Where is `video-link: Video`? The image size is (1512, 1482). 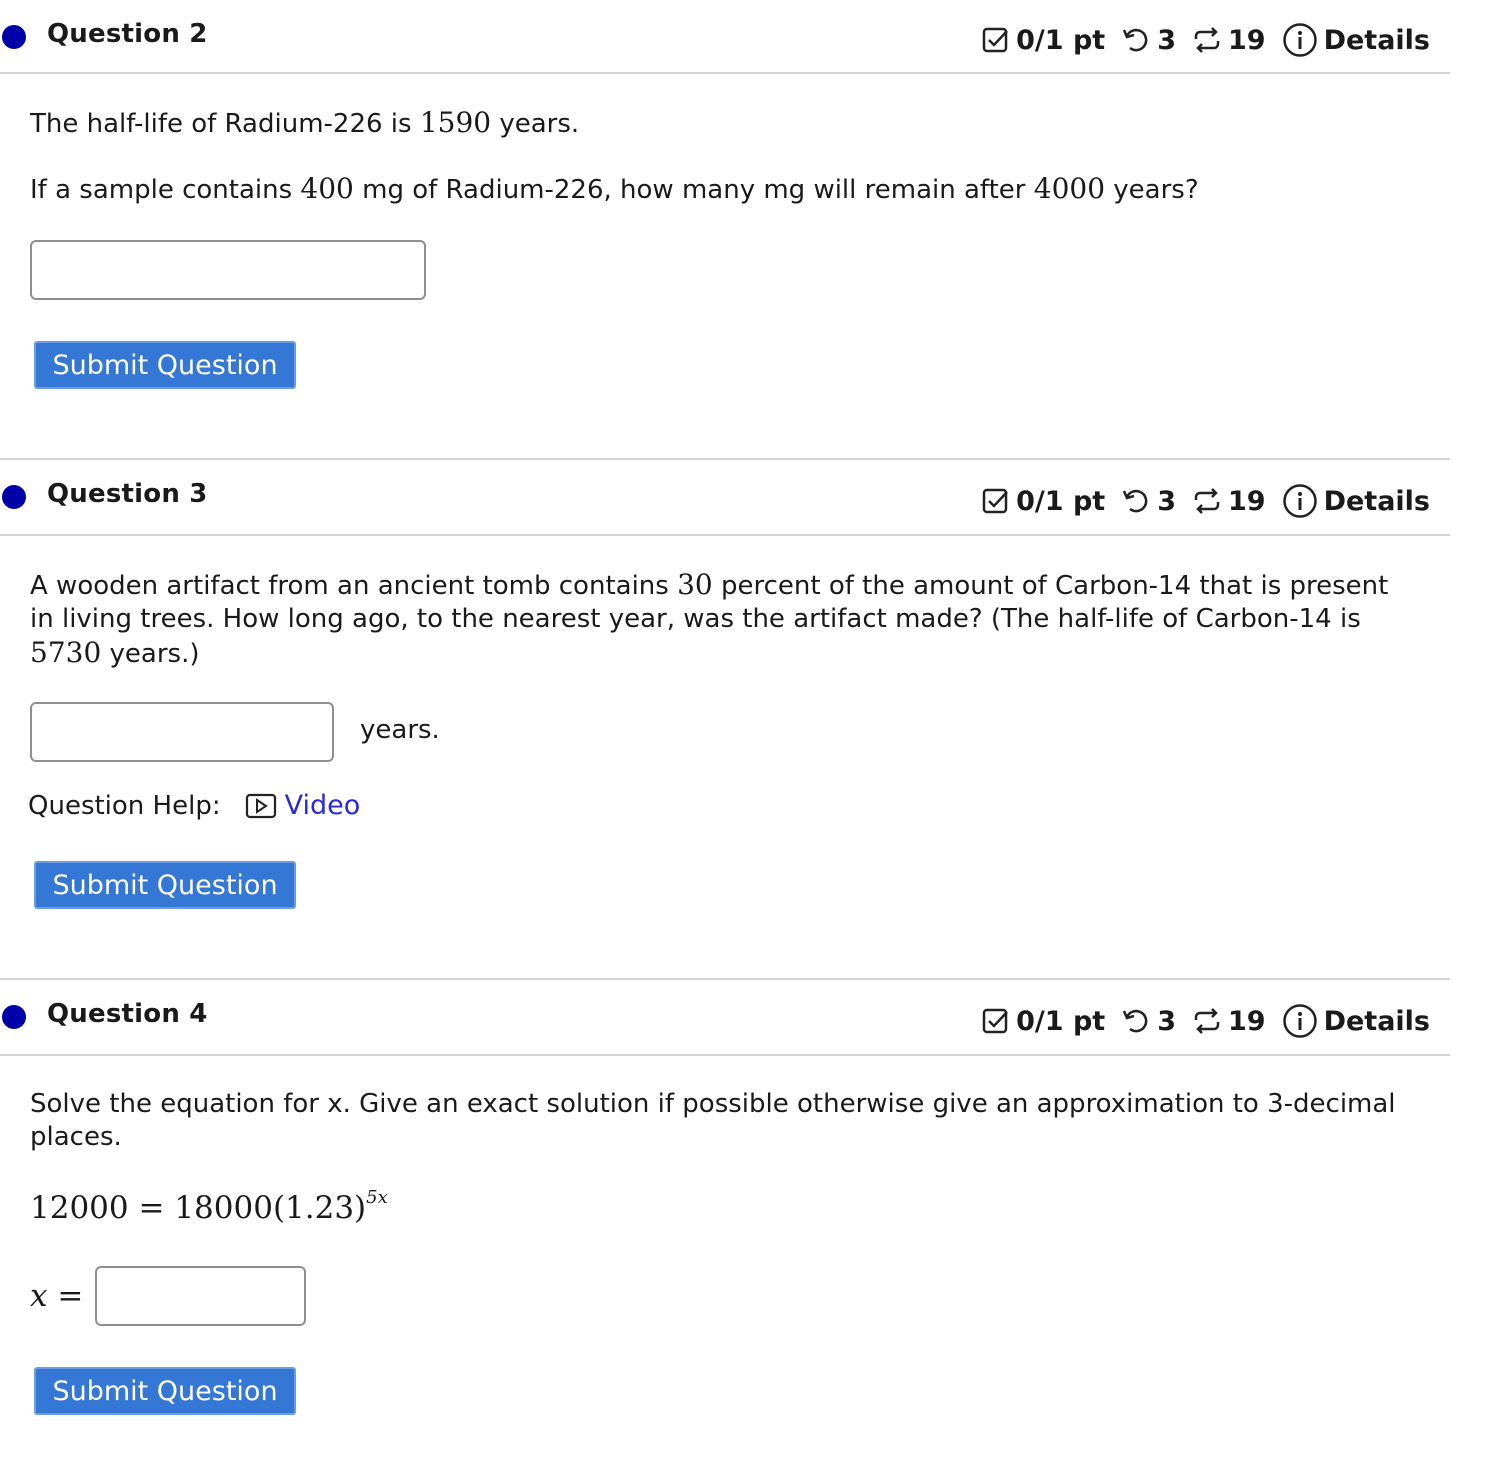
video-link: Video is located at coordinates (323, 805).